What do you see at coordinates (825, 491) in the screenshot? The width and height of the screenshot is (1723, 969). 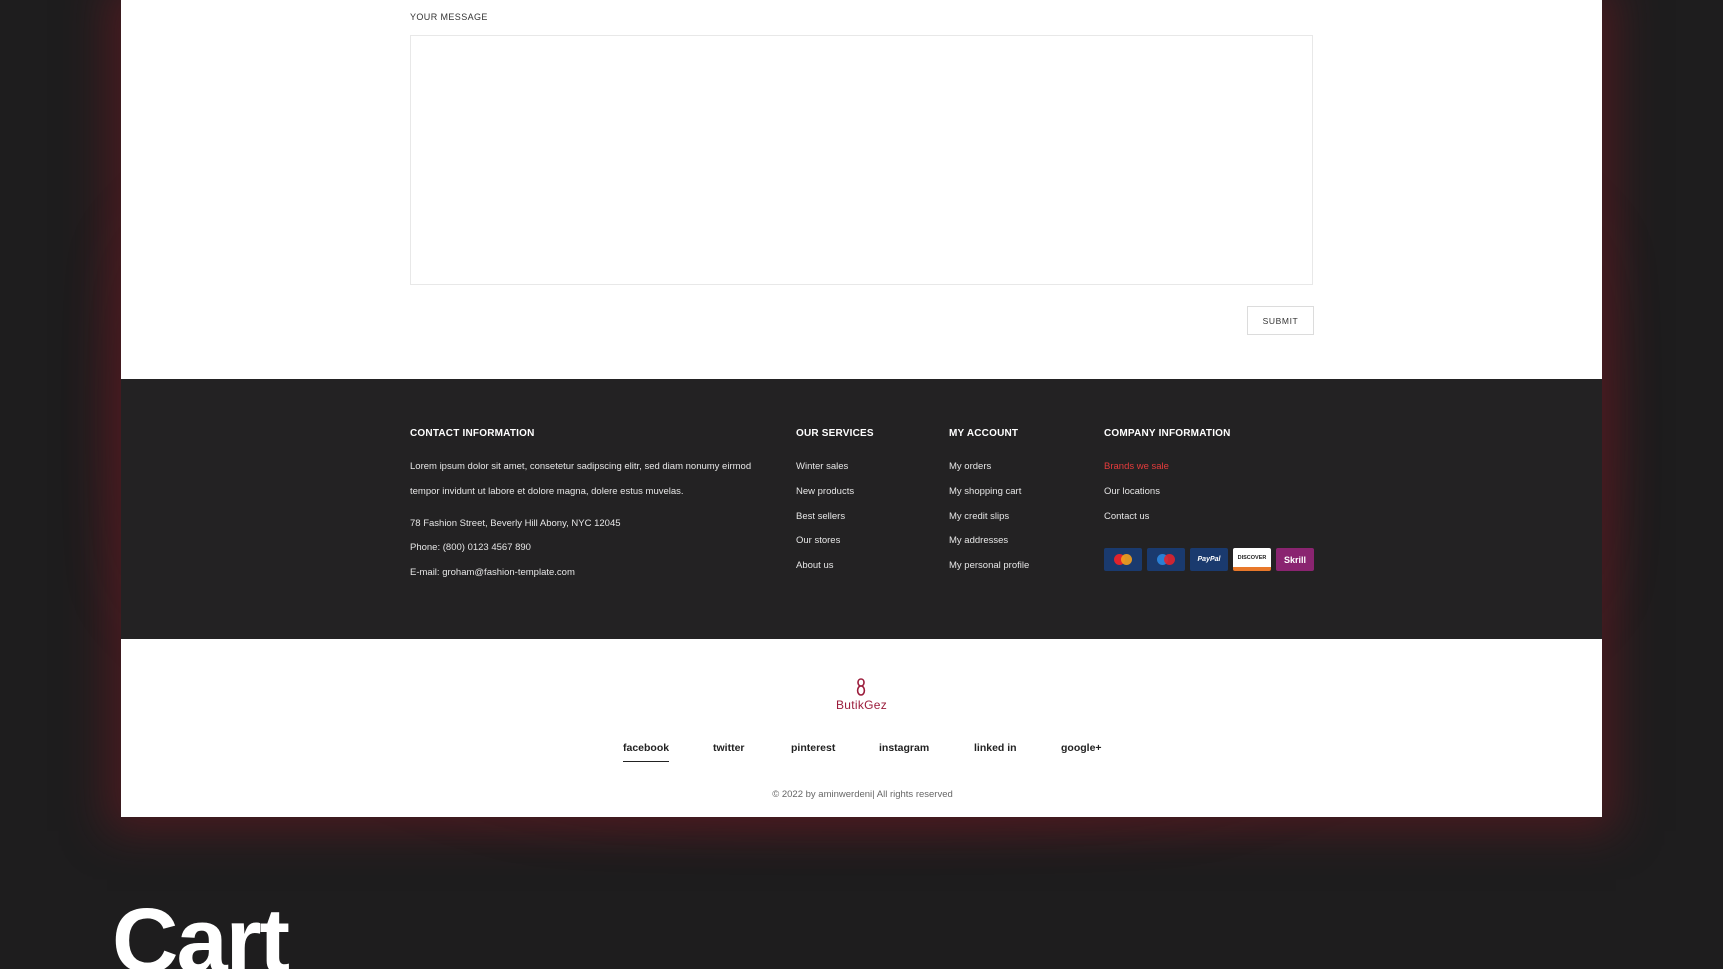 I see `services-link-new-products: New products` at bounding box center [825, 491].